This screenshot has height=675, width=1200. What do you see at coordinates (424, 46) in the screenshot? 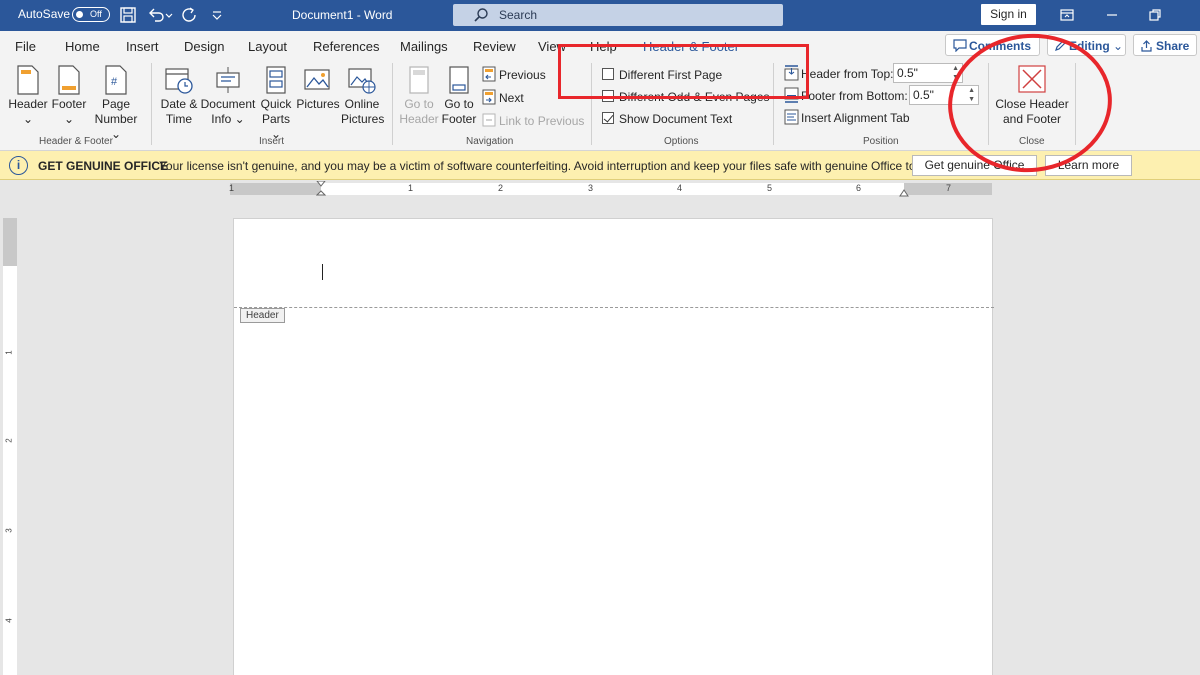
I see `tab-mailings: Mailings` at bounding box center [424, 46].